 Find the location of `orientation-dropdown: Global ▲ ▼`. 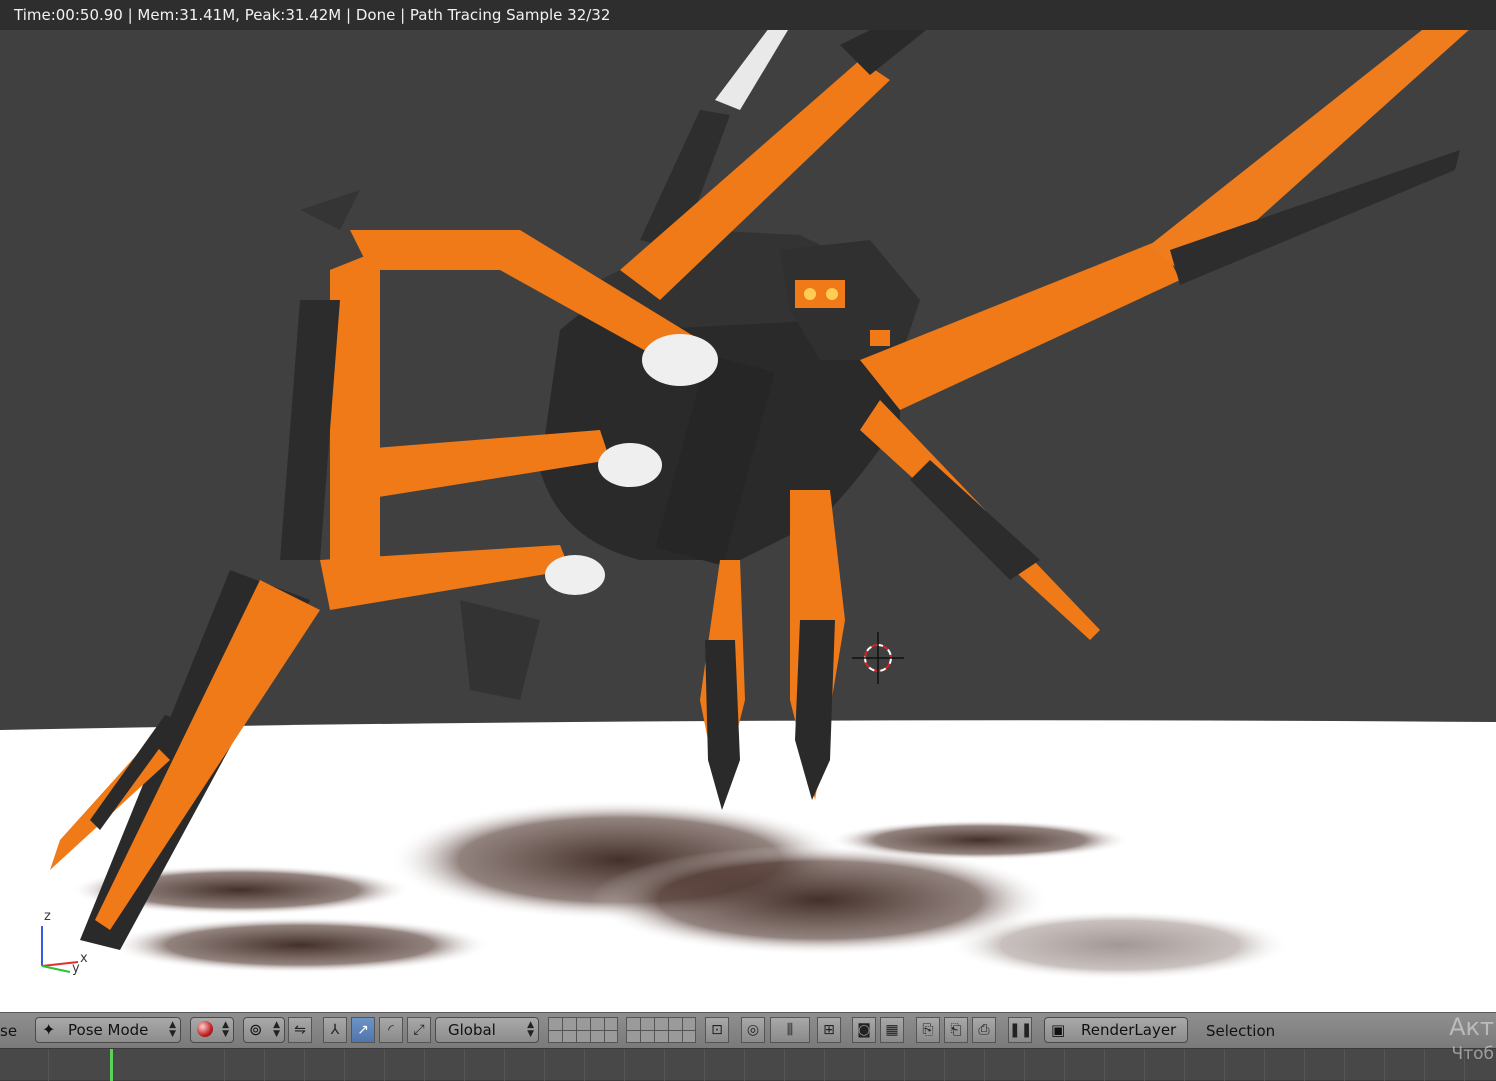

orientation-dropdown: Global ▲ ▼ is located at coordinates (487, 1030).